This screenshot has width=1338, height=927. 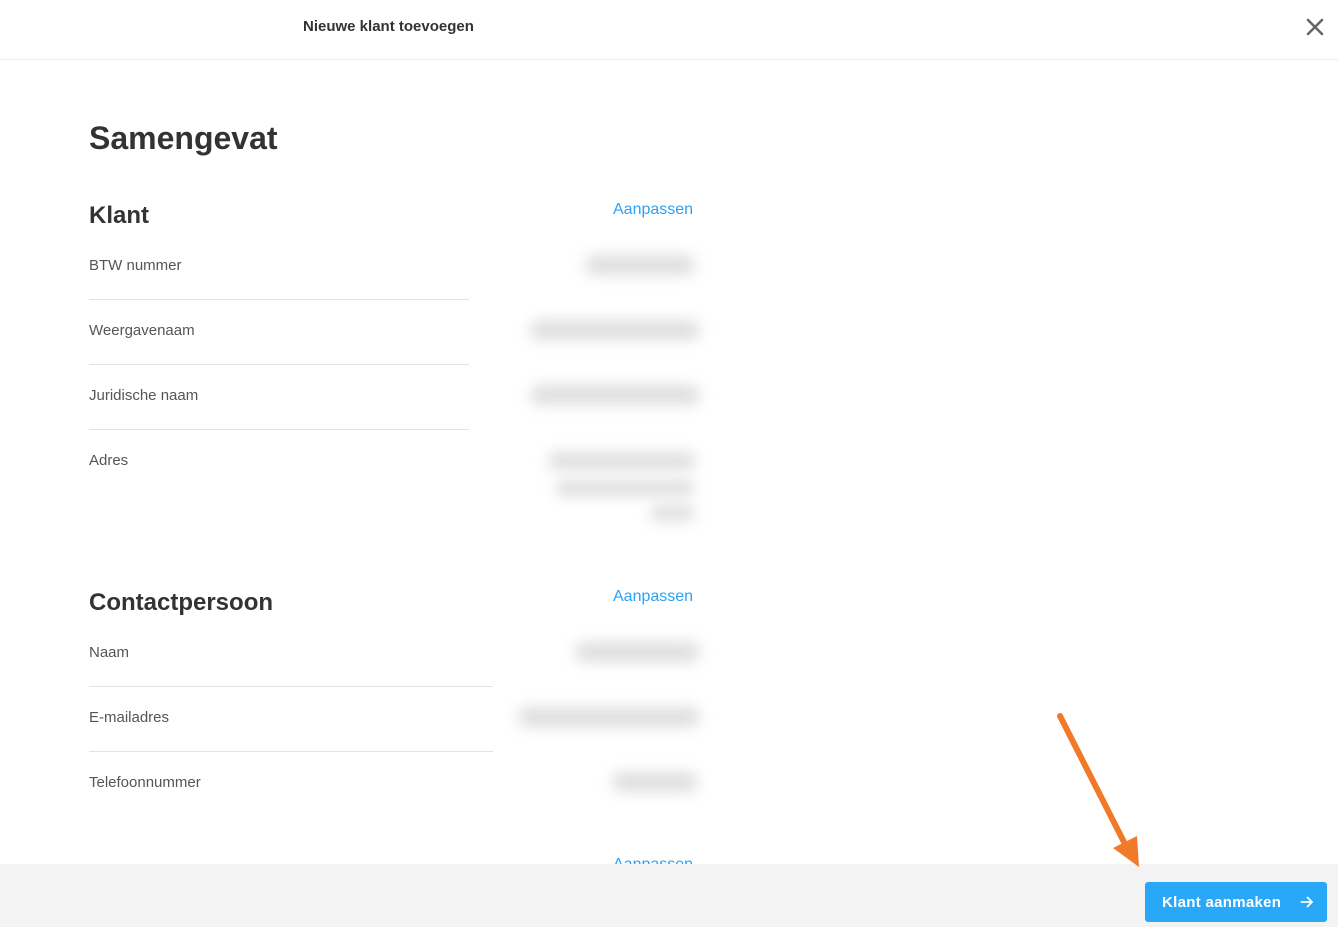 I want to click on arrow-right-icon, so click(x=1306, y=902).